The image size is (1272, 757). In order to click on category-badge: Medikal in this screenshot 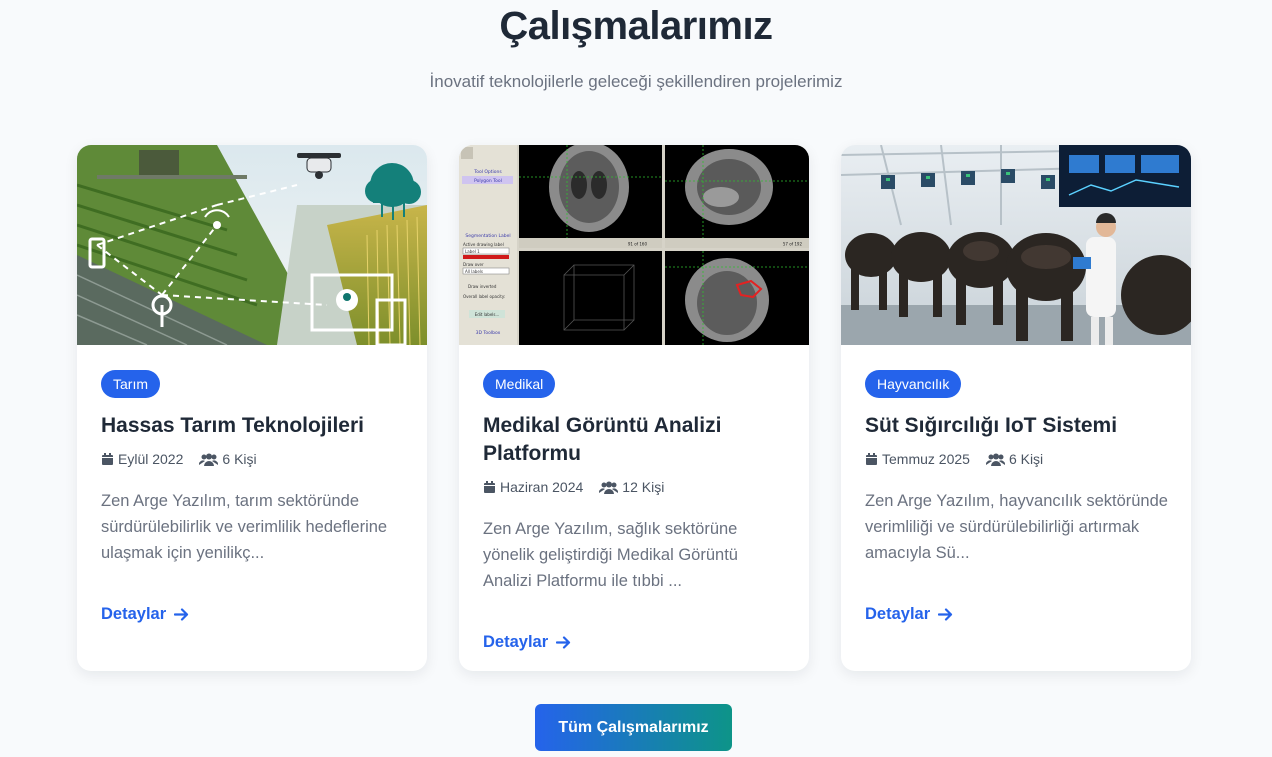, I will do `click(519, 384)`.